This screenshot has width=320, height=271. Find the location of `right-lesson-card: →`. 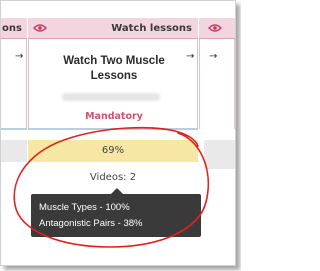

right-lesson-card: → is located at coordinates (217, 84).